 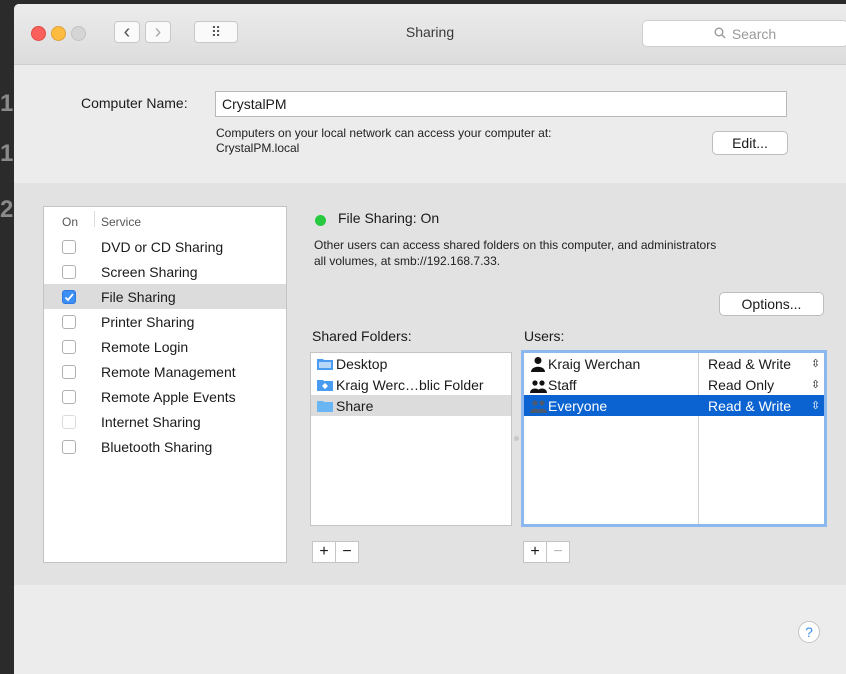 What do you see at coordinates (258, 148) in the screenshot?
I see `local-hostname: CrystalPM.local` at bounding box center [258, 148].